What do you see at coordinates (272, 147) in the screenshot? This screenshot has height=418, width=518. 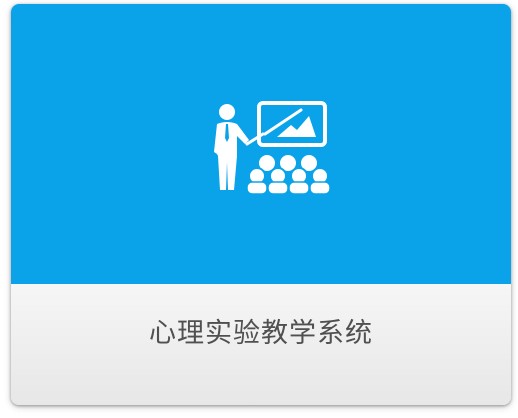 I see `presentation-teacher-icon` at bounding box center [272, 147].